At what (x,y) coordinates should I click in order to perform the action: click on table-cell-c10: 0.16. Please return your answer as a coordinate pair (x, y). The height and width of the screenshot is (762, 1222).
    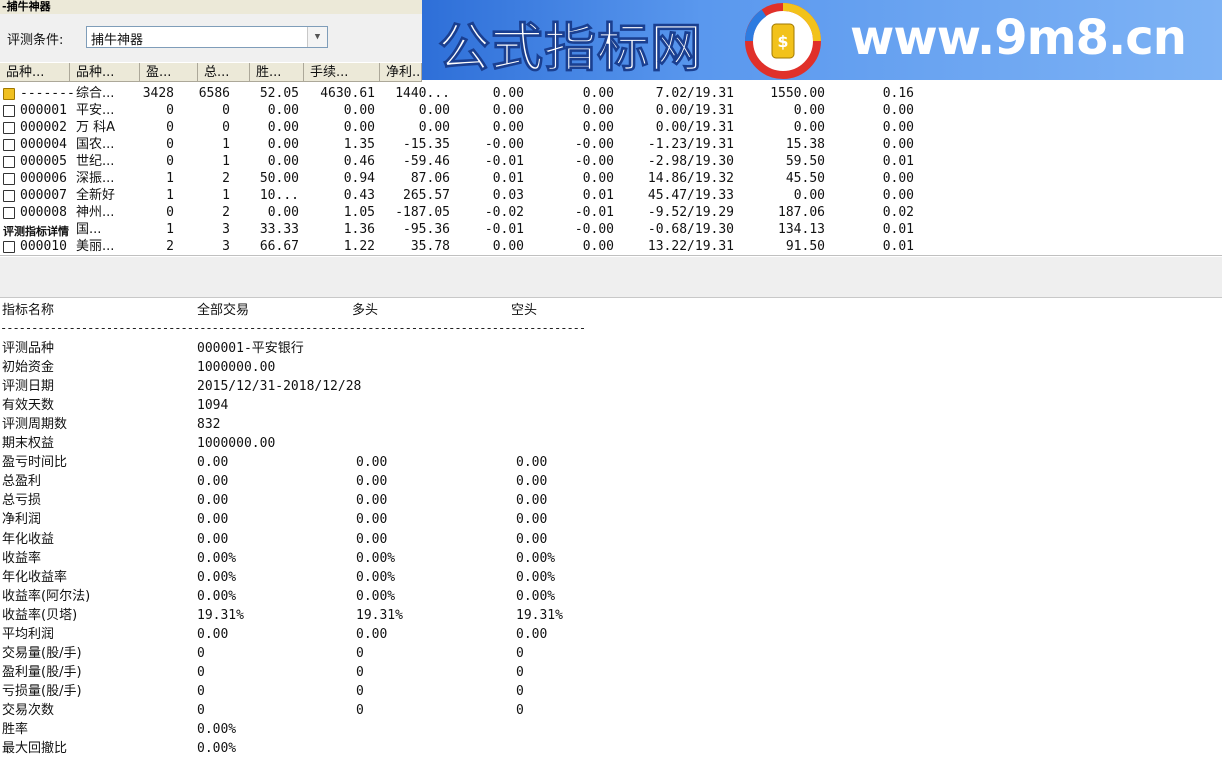
    Looking at the image, I should click on (898, 93).